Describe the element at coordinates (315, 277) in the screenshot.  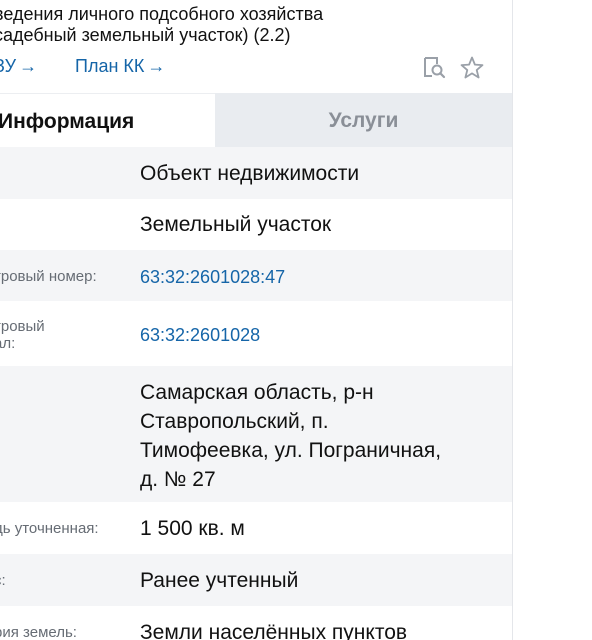
I see `cadastral-number-link: 63:32:2601028:47` at that location.